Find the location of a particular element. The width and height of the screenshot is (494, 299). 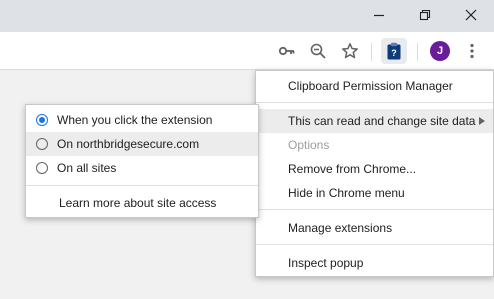

site-access-option-this-site: On northbridgesecure.com is located at coordinates (142, 144).